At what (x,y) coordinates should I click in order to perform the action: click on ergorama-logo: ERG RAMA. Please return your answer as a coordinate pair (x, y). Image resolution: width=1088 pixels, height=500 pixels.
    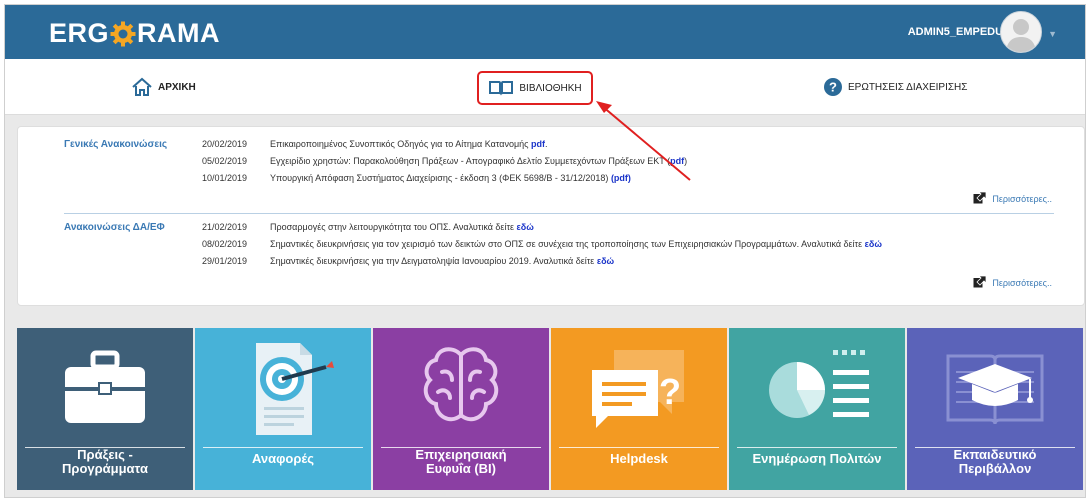
    Looking at the image, I should click on (134, 33).